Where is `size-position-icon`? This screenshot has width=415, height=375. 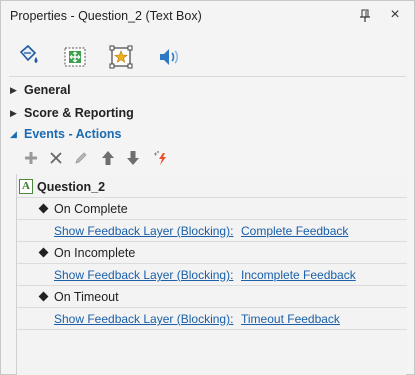 size-position-icon is located at coordinates (75, 57).